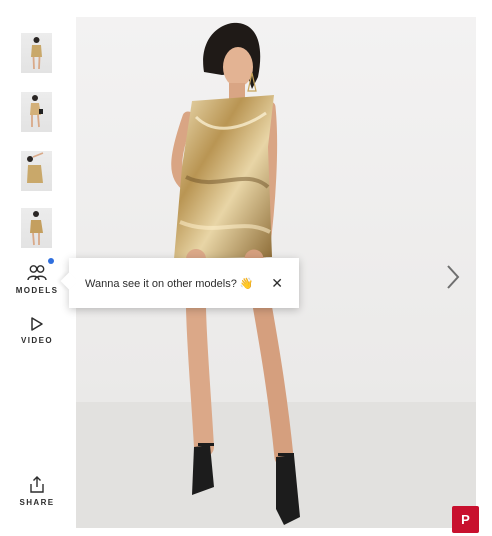 This screenshot has width=492, height=536. I want to click on pinterest-button: P, so click(465, 519).